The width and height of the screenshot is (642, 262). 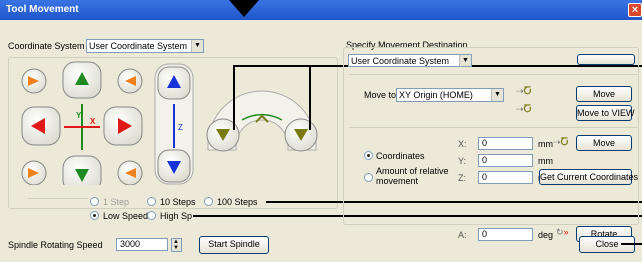 I want to click on jog-up-right-button, so click(x=130, y=81).